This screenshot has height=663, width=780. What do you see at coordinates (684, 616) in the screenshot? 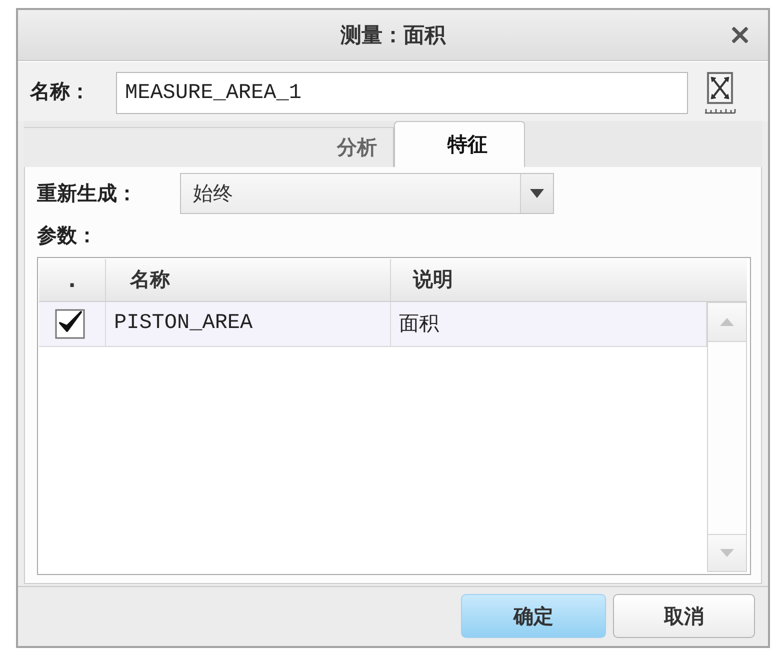
I see `cancel-button: 取消` at bounding box center [684, 616].